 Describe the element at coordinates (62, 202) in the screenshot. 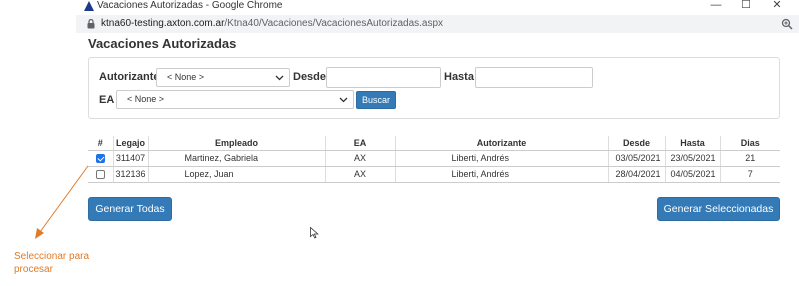

I see `annotation-arrow-icon` at that location.